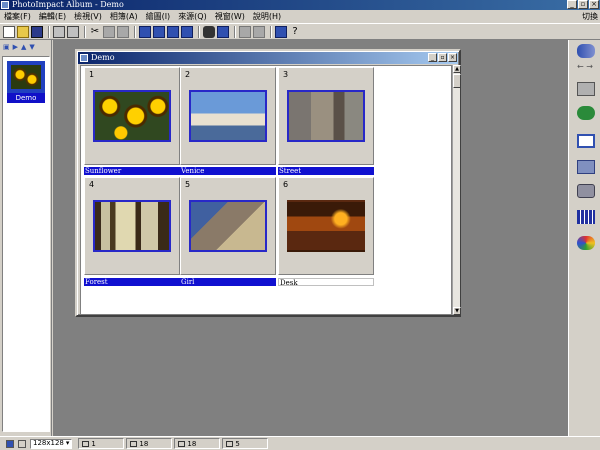 This screenshot has height=450, width=600. What do you see at coordinates (59, 31) in the screenshot?
I see `print-icon` at bounding box center [59, 31].